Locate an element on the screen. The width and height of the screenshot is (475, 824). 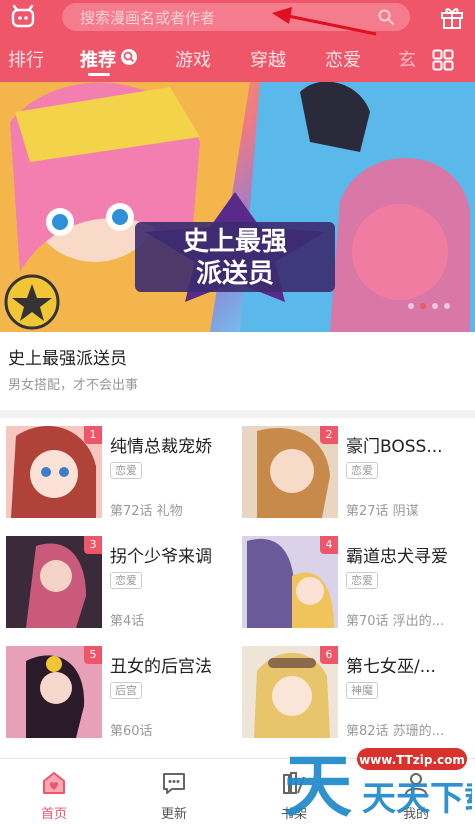
comic-title: 丑女的后宫法 is located at coordinates (169, 664).